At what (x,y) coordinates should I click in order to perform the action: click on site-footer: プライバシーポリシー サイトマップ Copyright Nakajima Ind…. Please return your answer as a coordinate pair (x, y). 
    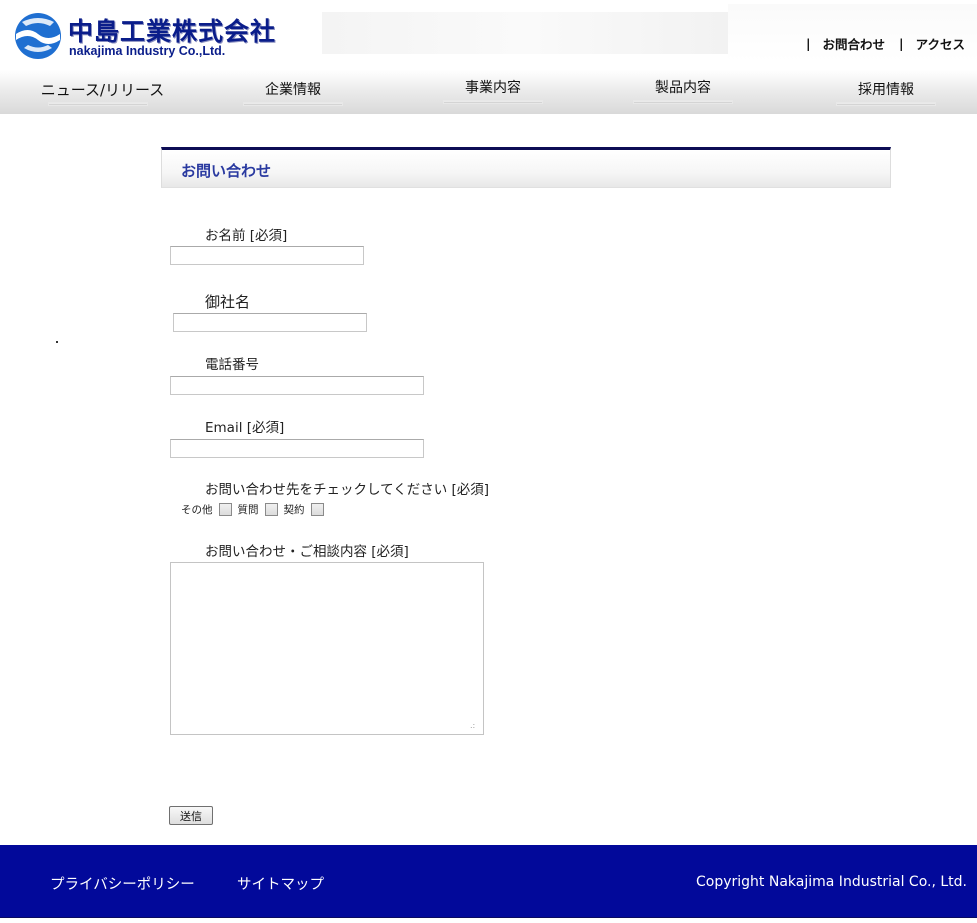
    Looking at the image, I should click on (488, 881).